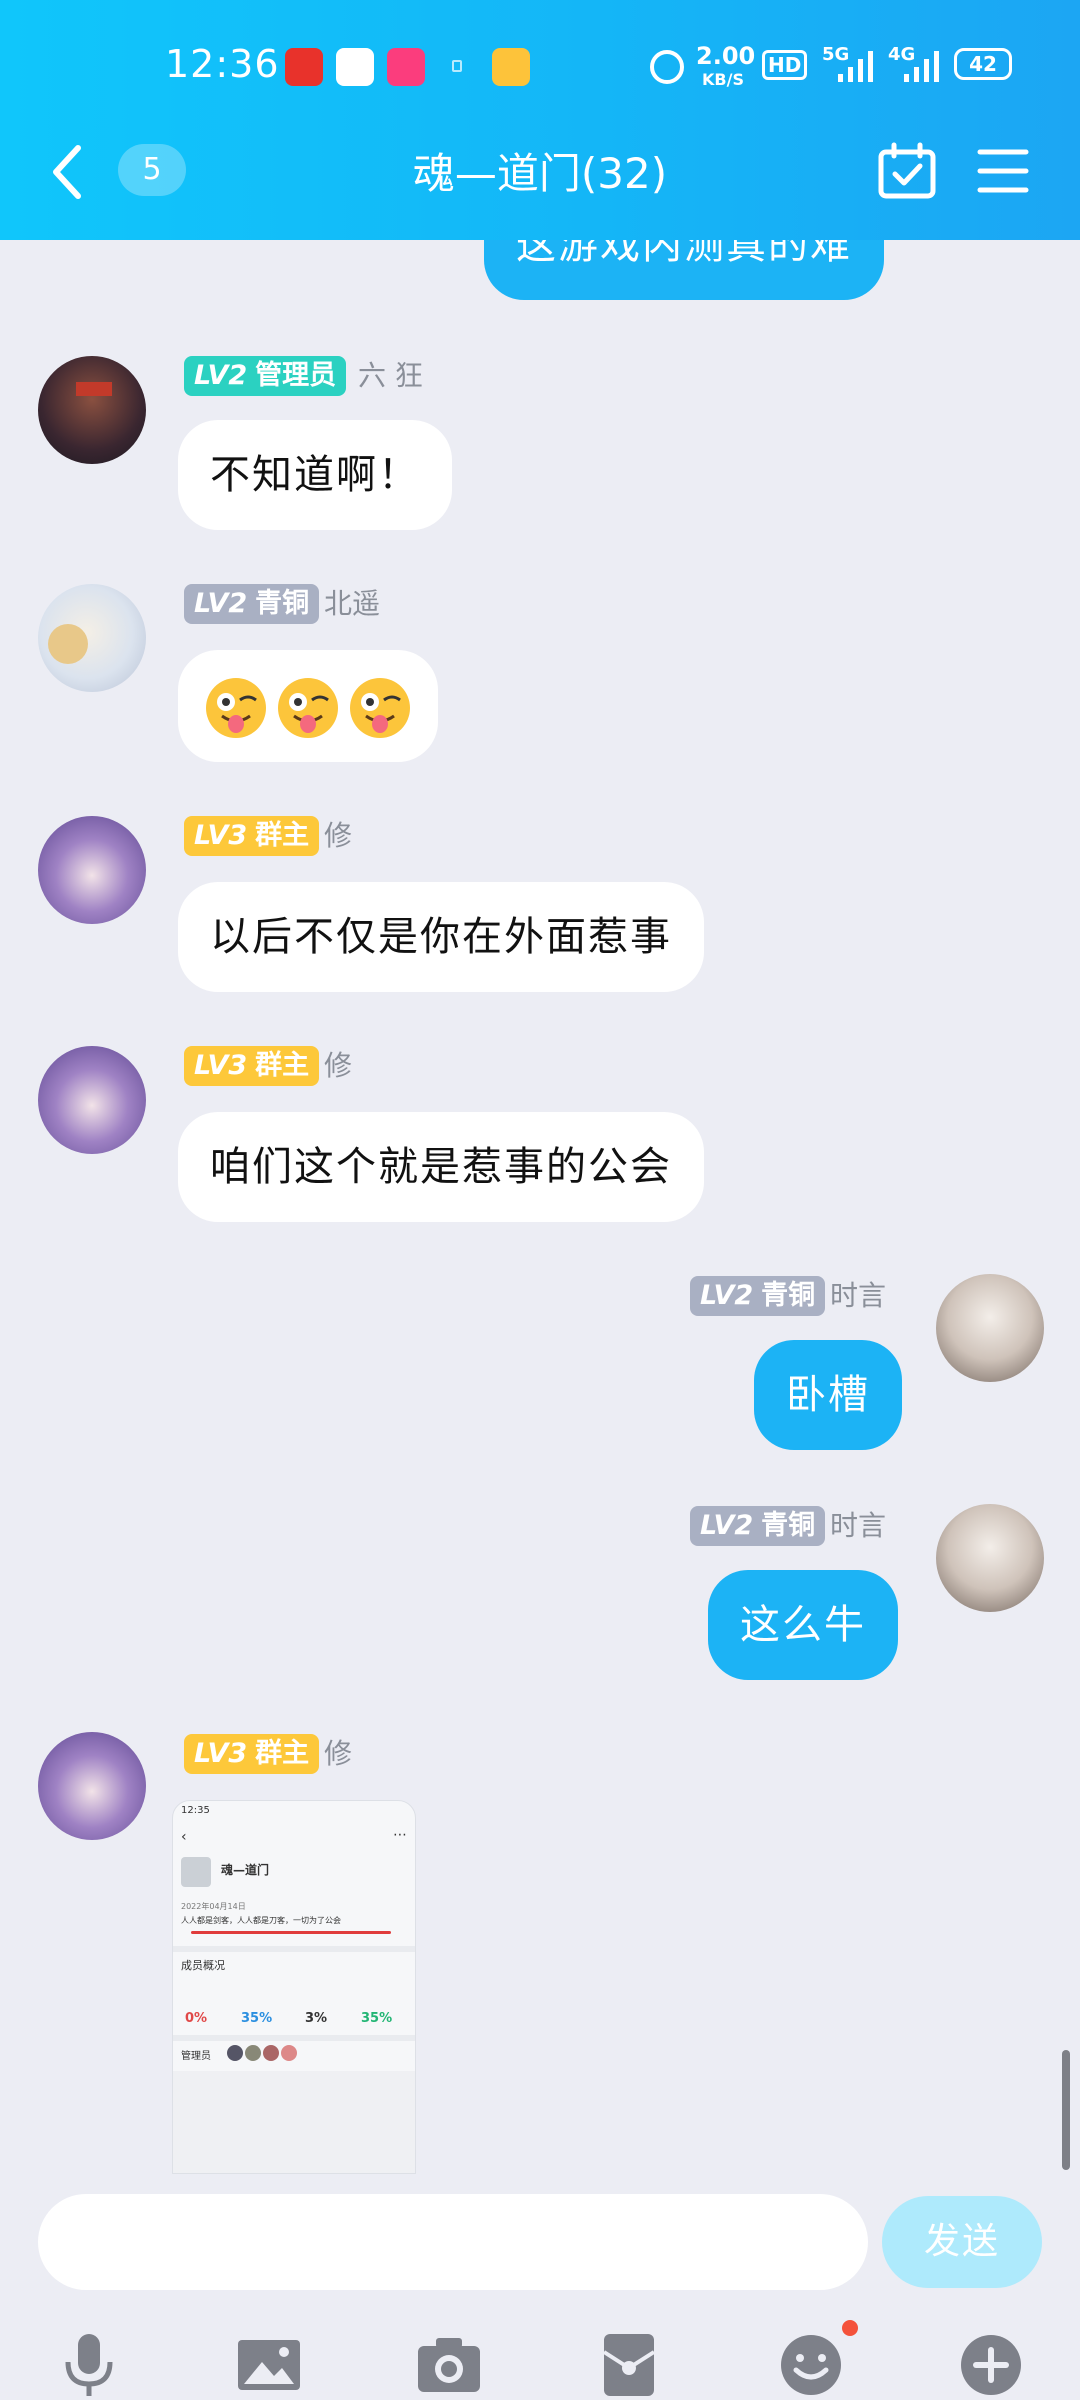 The height and width of the screenshot is (2400, 1080). Describe the element at coordinates (540, 67) in the screenshot. I see `status-bar: 12:36 2.00 KB/S HD 5G 4G 42` at that location.